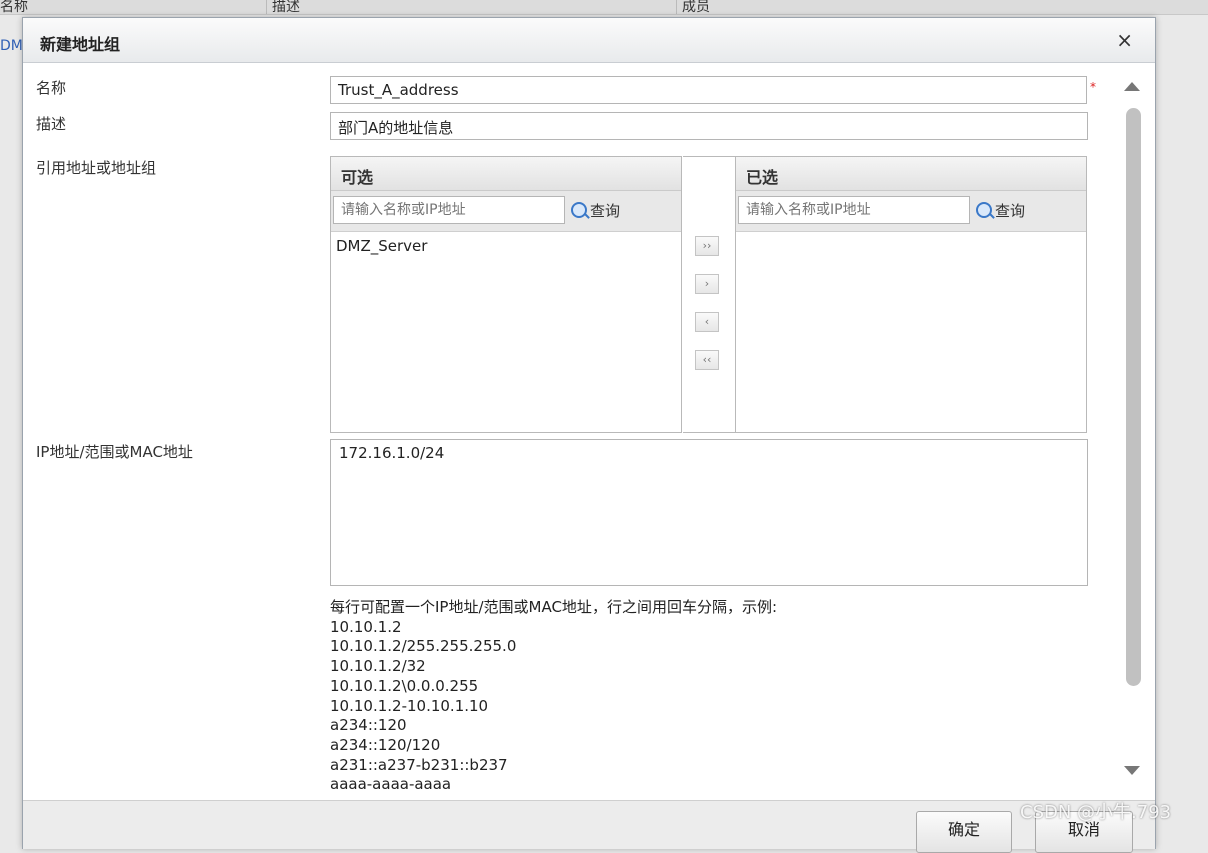 The height and width of the screenshot is (853, 1208). What do you see at coordinates (709, 126) in the screenshot?
I see `description-input: 部门A的地址信息` at bounding box center [709, 126].